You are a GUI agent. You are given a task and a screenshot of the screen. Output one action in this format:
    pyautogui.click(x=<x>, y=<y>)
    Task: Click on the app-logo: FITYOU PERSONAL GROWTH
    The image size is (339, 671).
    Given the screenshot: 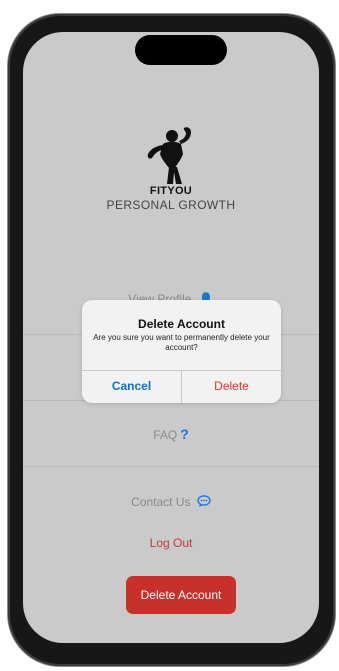 What is the action you would take?
    pyautogui.click(x=171, y=166)
    